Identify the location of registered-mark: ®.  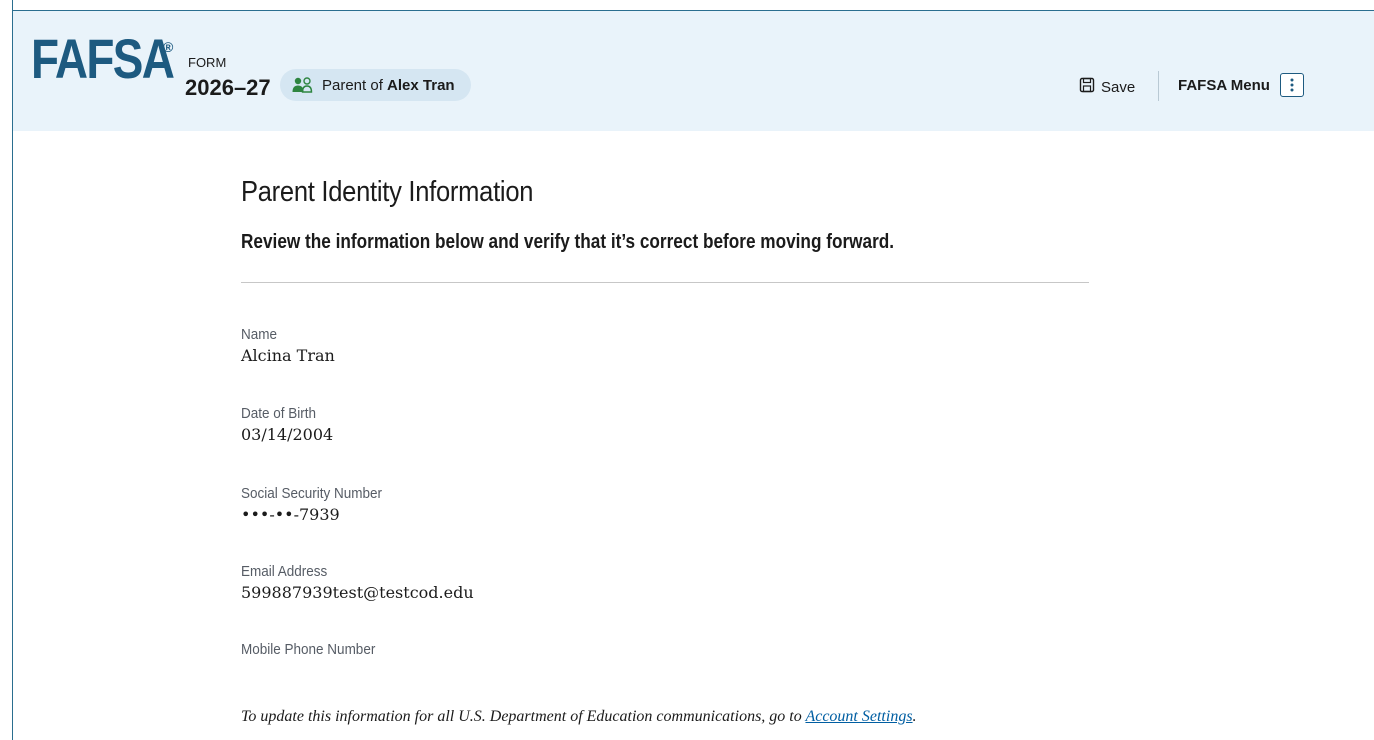
(168, 47).